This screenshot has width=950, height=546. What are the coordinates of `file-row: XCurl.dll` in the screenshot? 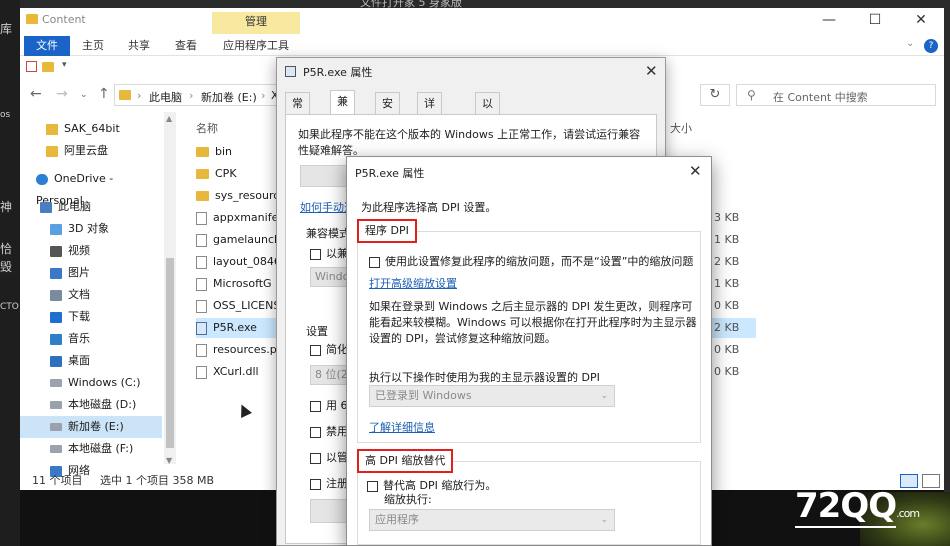 It's located at (241, 372).